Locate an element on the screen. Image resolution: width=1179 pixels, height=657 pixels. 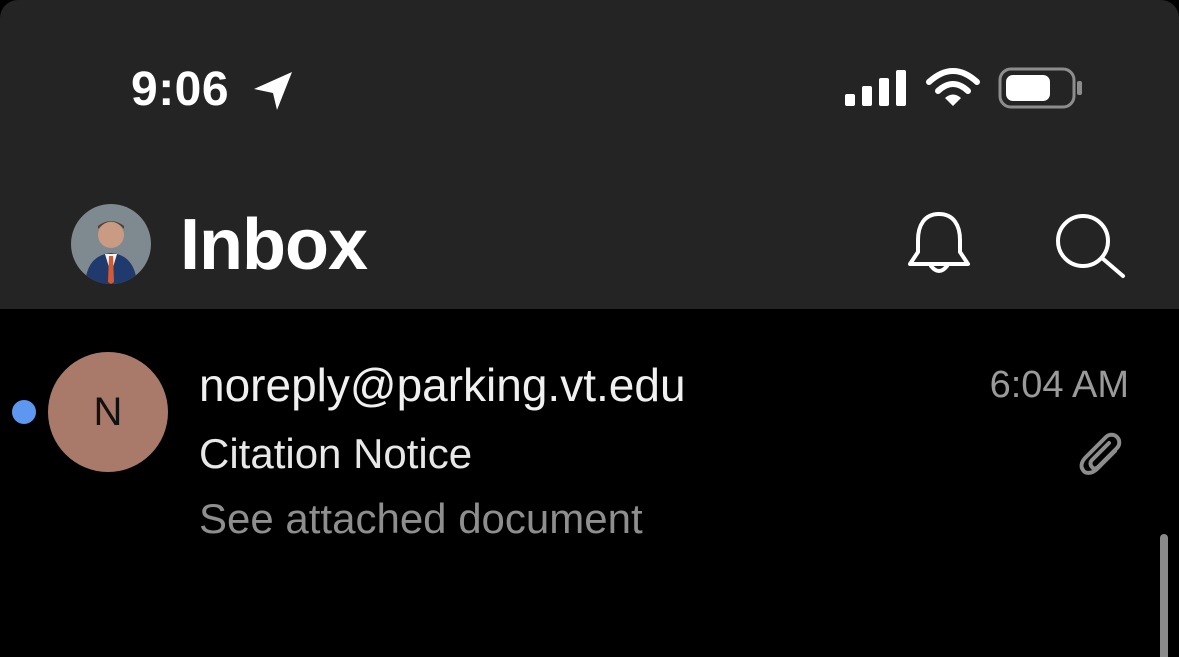
status-bar-time: 9:06 is located at coordinates (180, 89).